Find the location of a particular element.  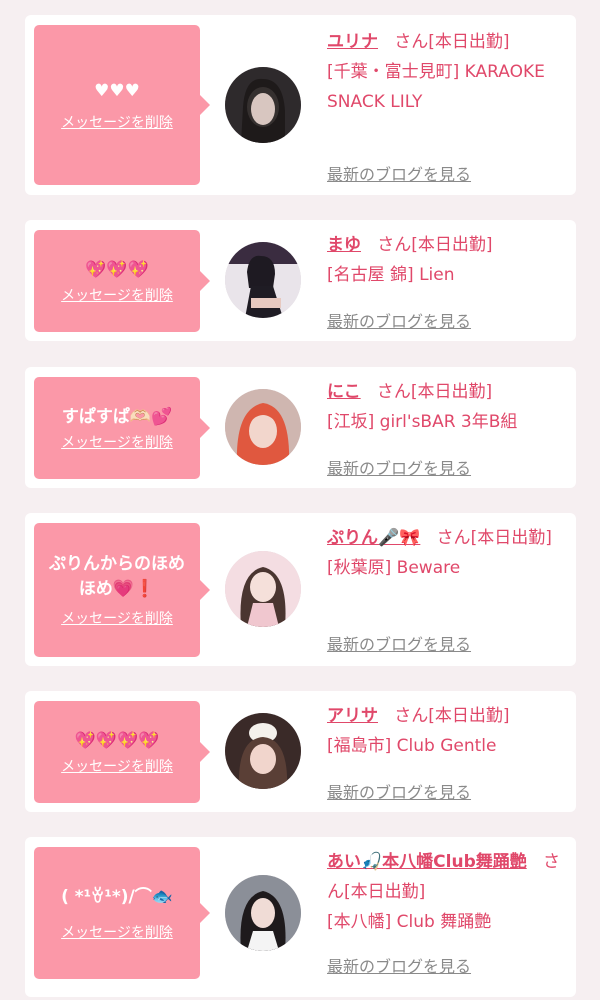

cast-info: まゆ さん[本日出勤] [名古屋 錦] Lien is located at coordinates (447, 260).